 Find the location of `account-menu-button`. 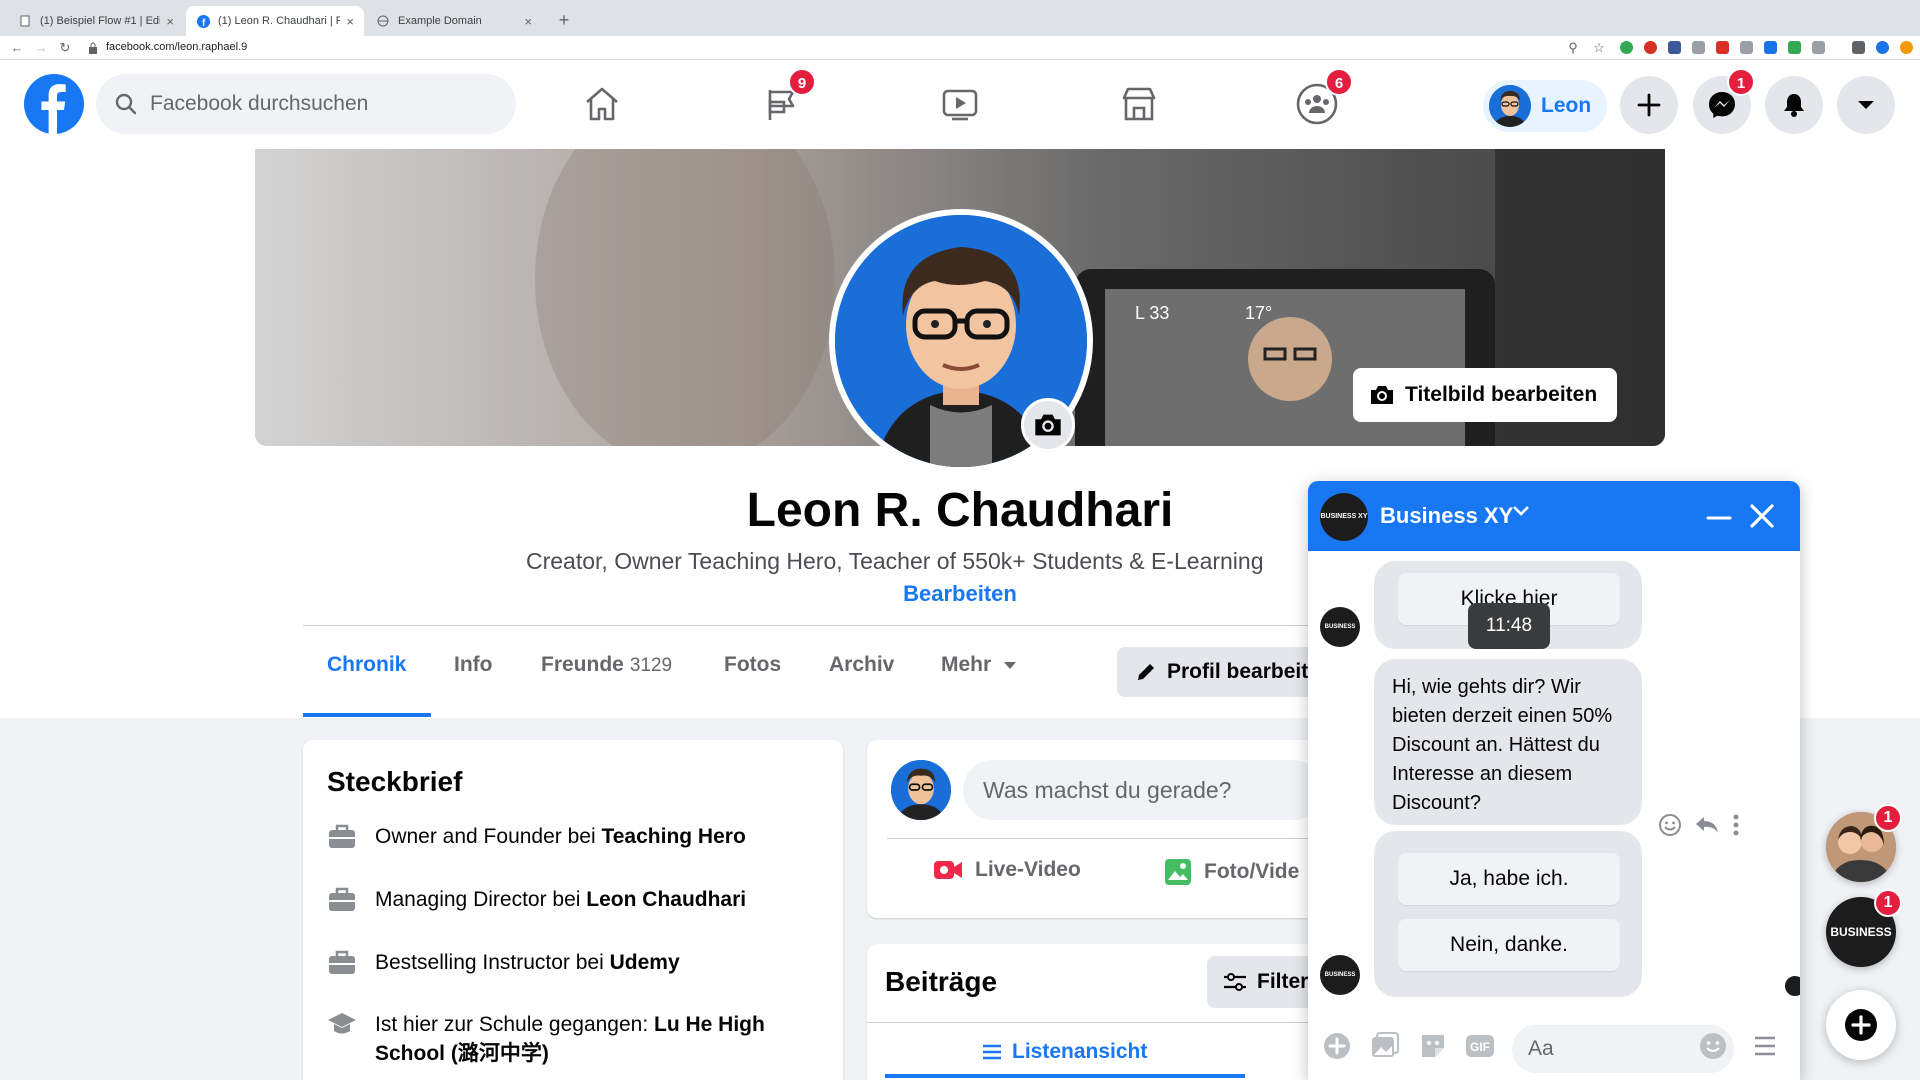

account-menu-button is located at coordinates (1866, 105).